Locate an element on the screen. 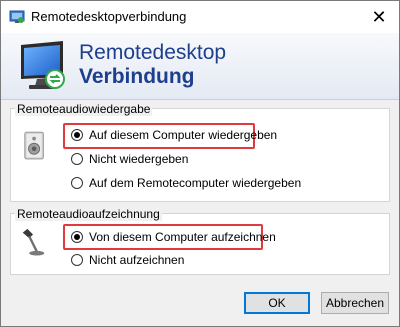  close-button: ✕ is located at coordinates (379, 17).